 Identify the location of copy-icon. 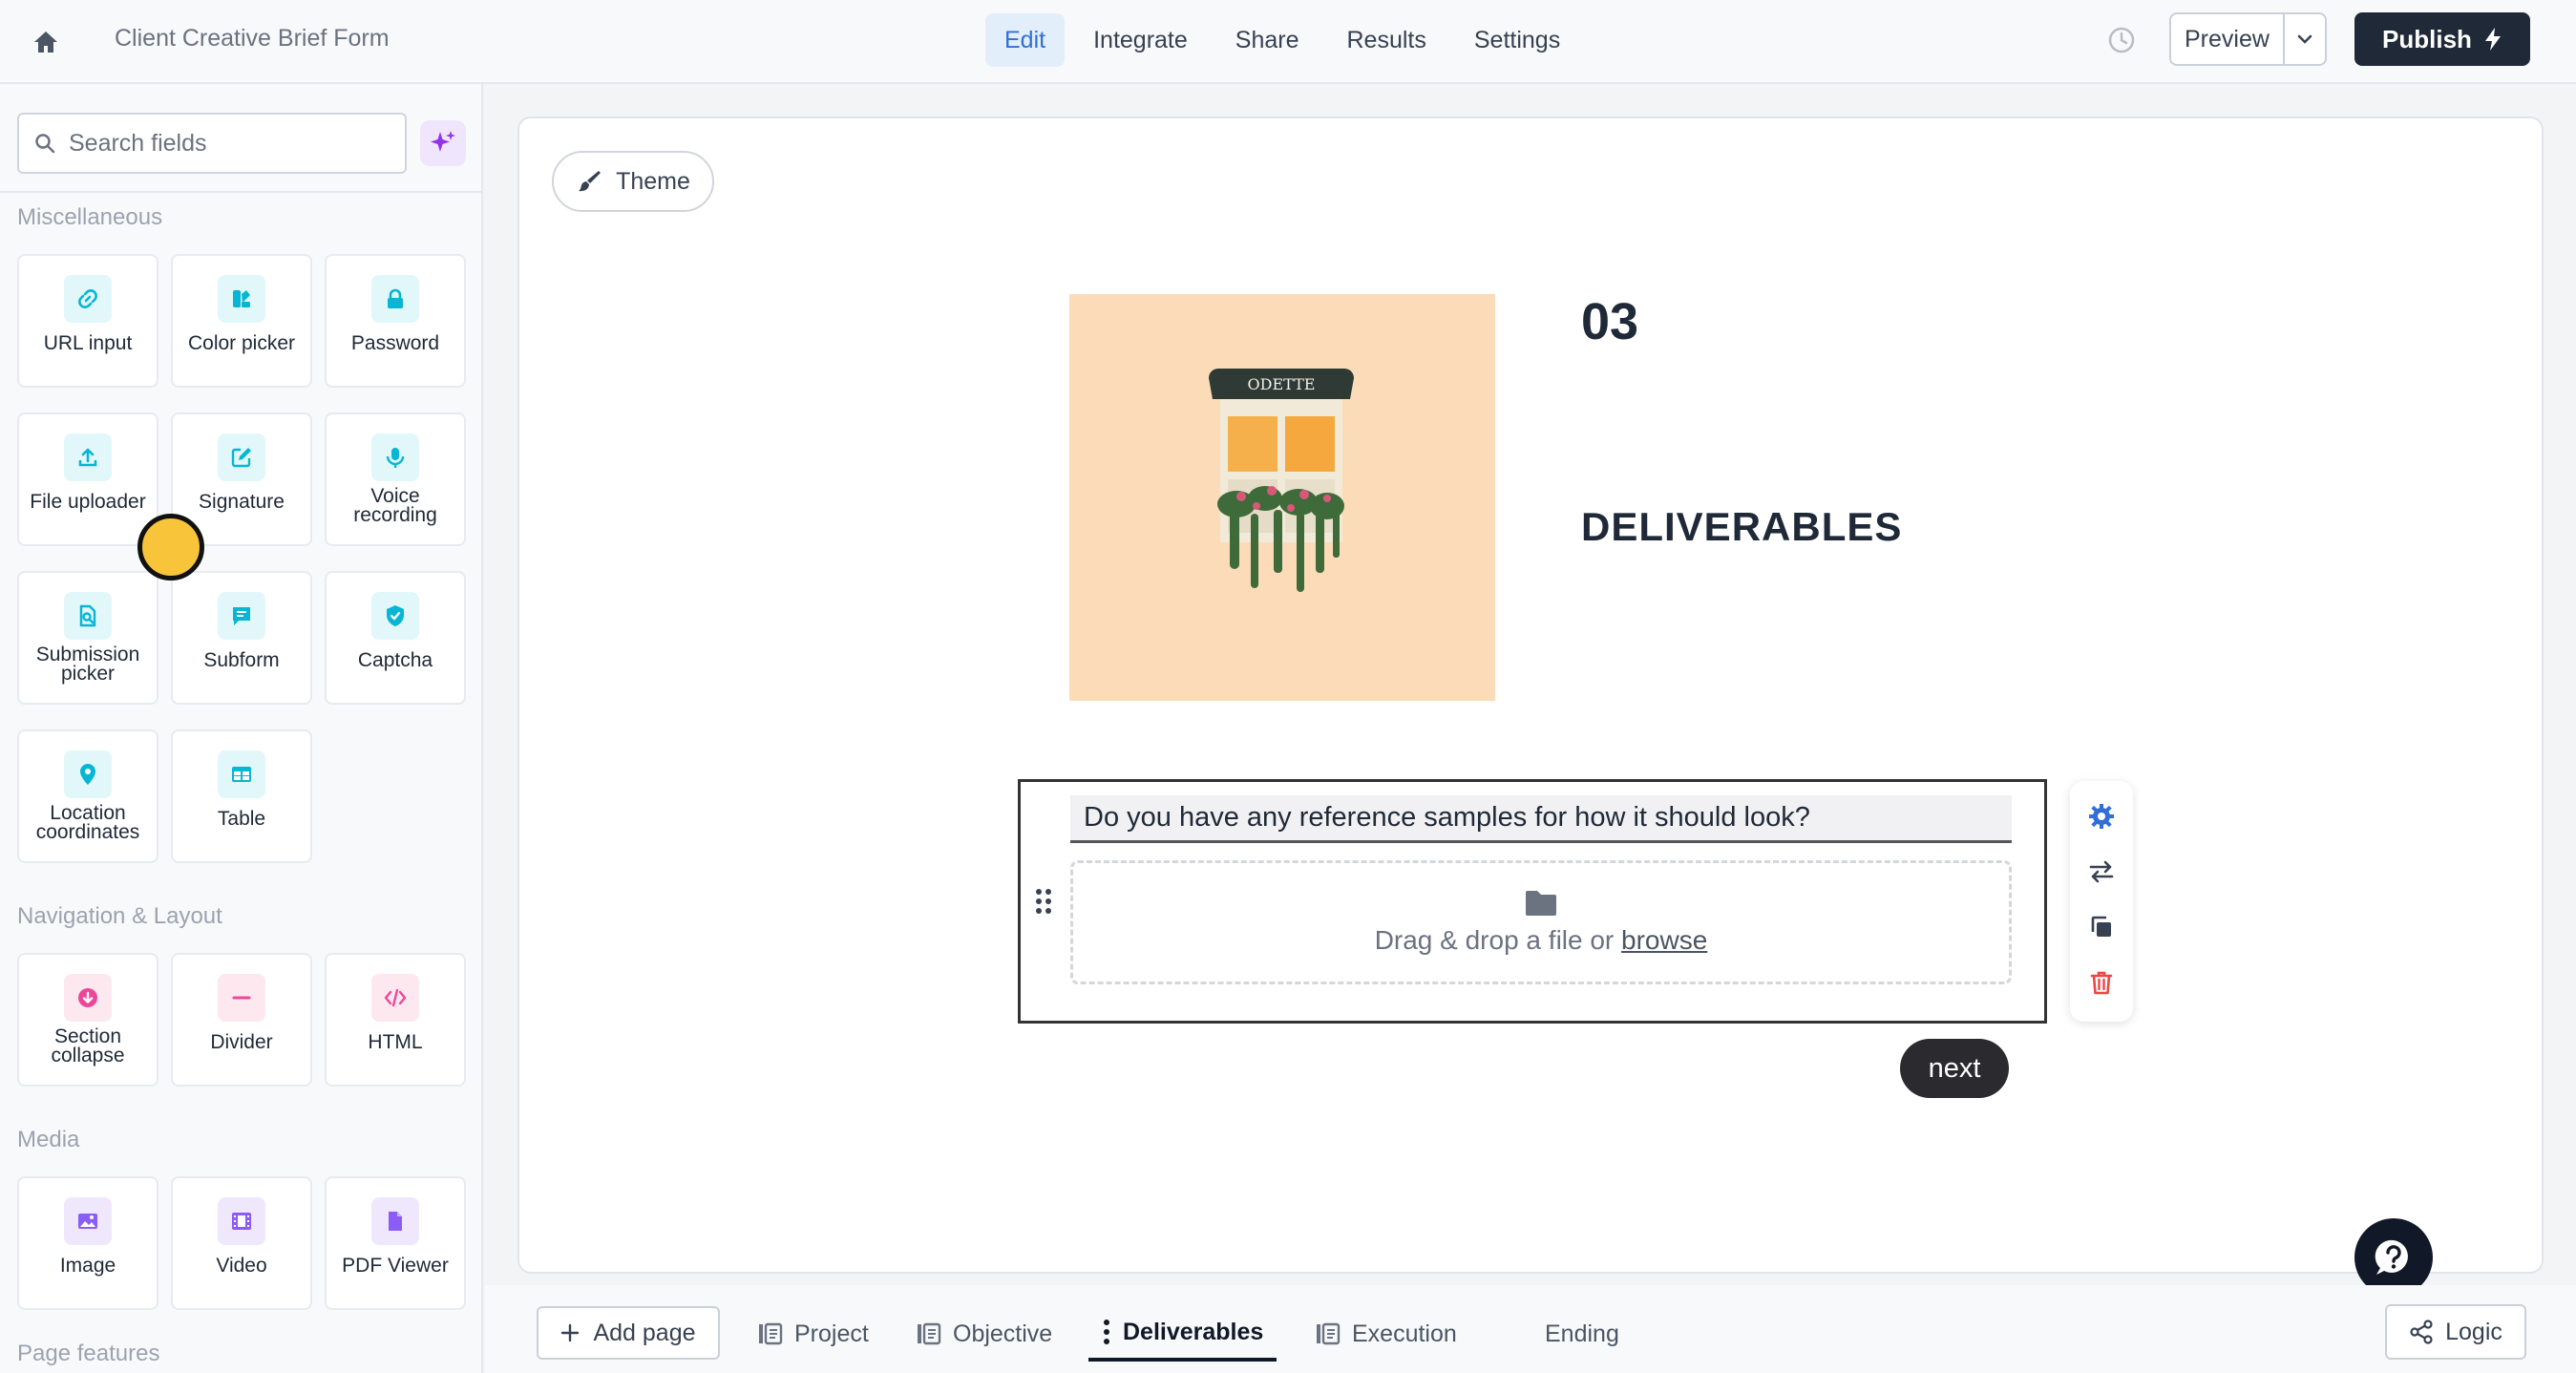
(2101, 926).